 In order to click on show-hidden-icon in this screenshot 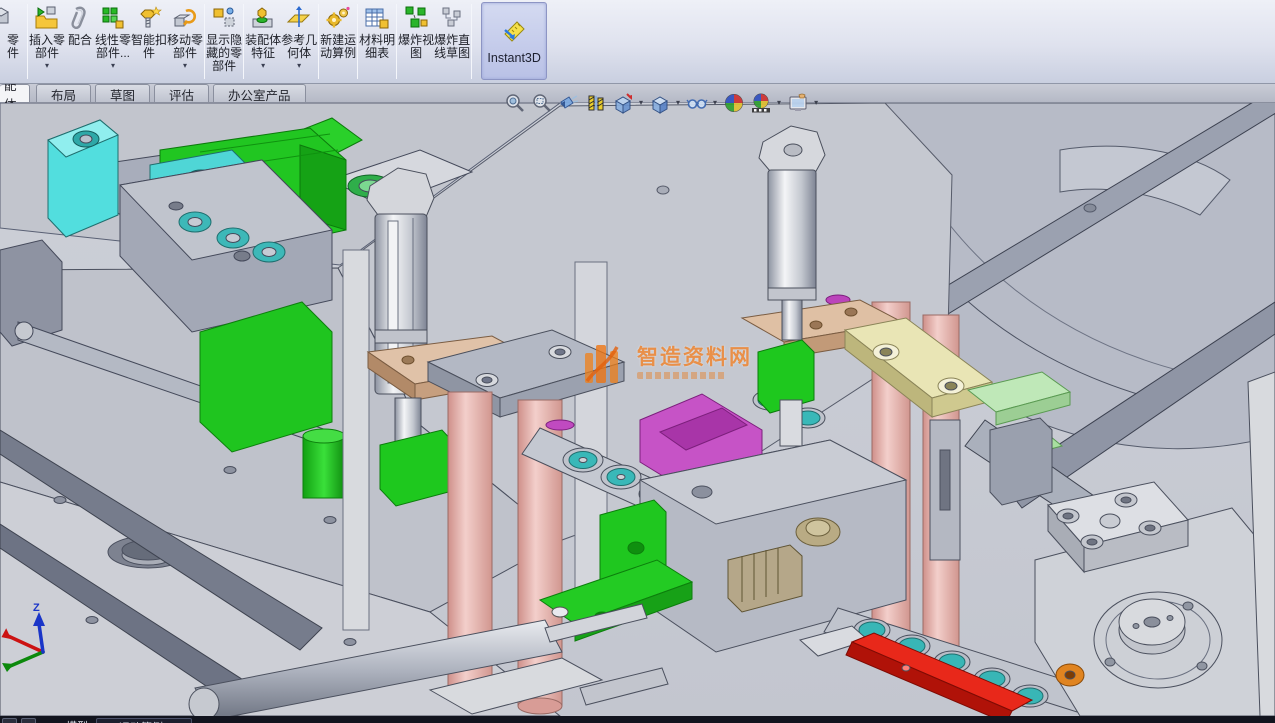, I will do `click(224, 18)`.